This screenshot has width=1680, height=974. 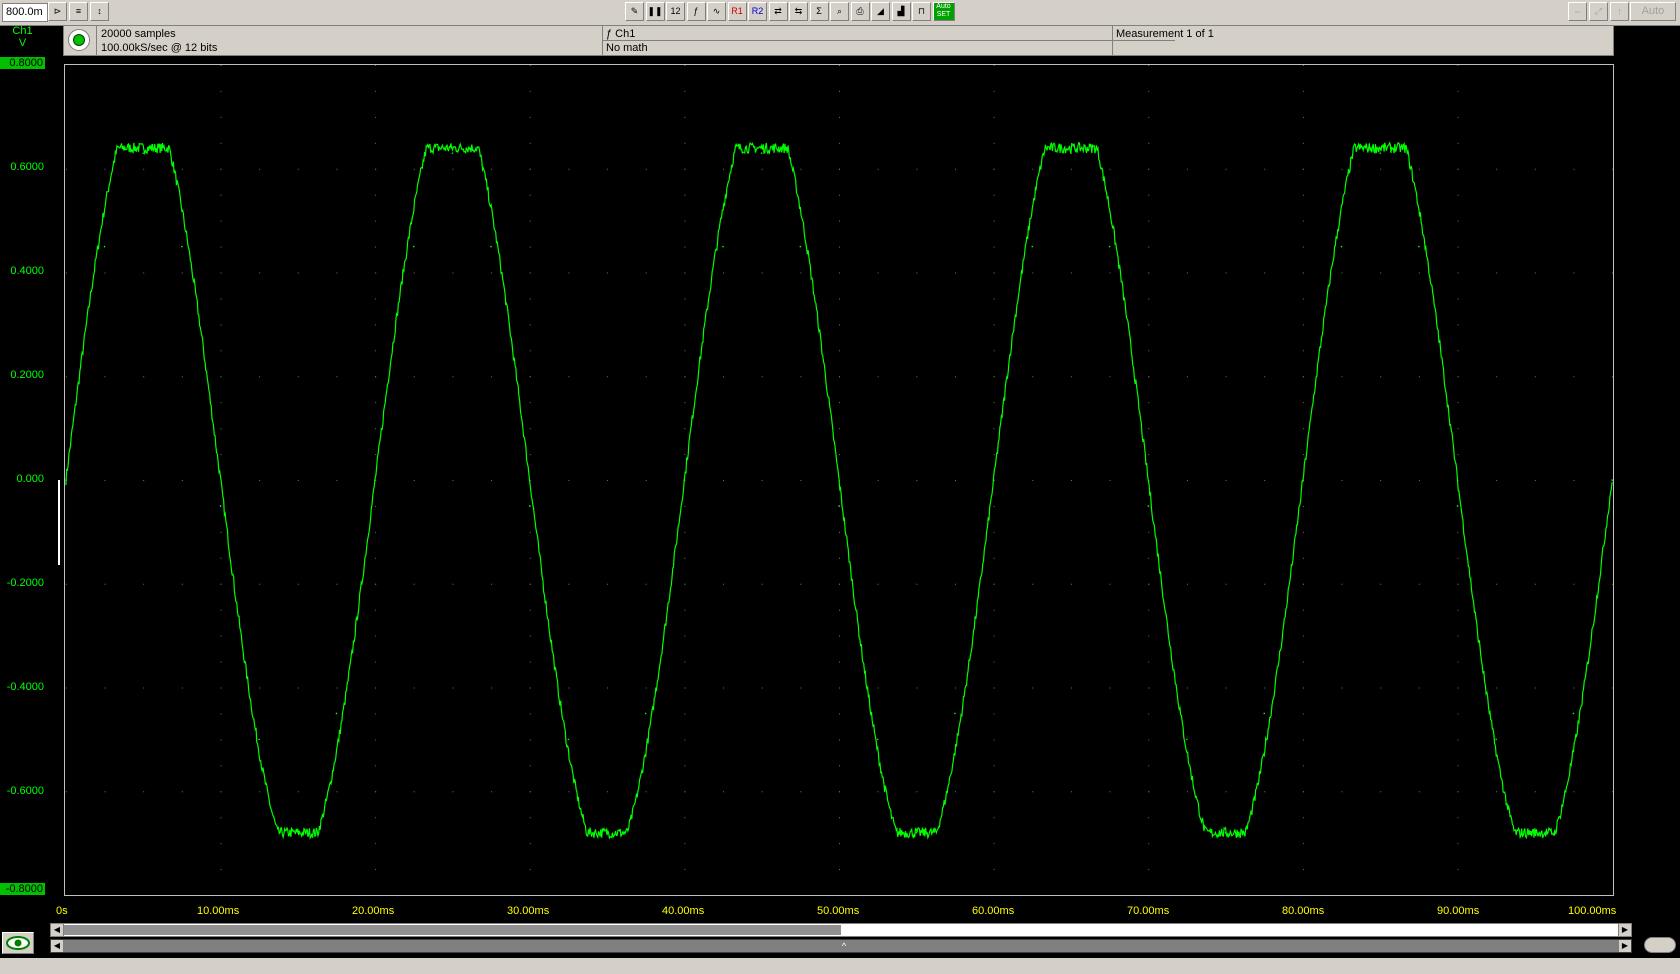 I want to click on measurement-label: Measurement 1 of 1, so click(x=1165, y=34).